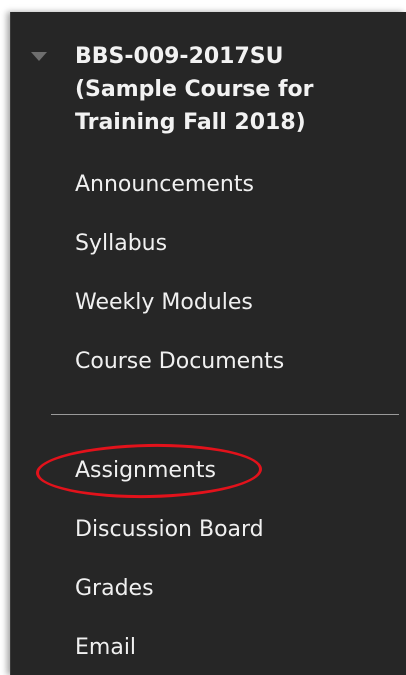 This screenshot has height=675, width=406. What do you see at coordinates (179, 362) in the screenshot?
I see `menu-item-course-documents: Course Documents` at bounding box center [179, 362].